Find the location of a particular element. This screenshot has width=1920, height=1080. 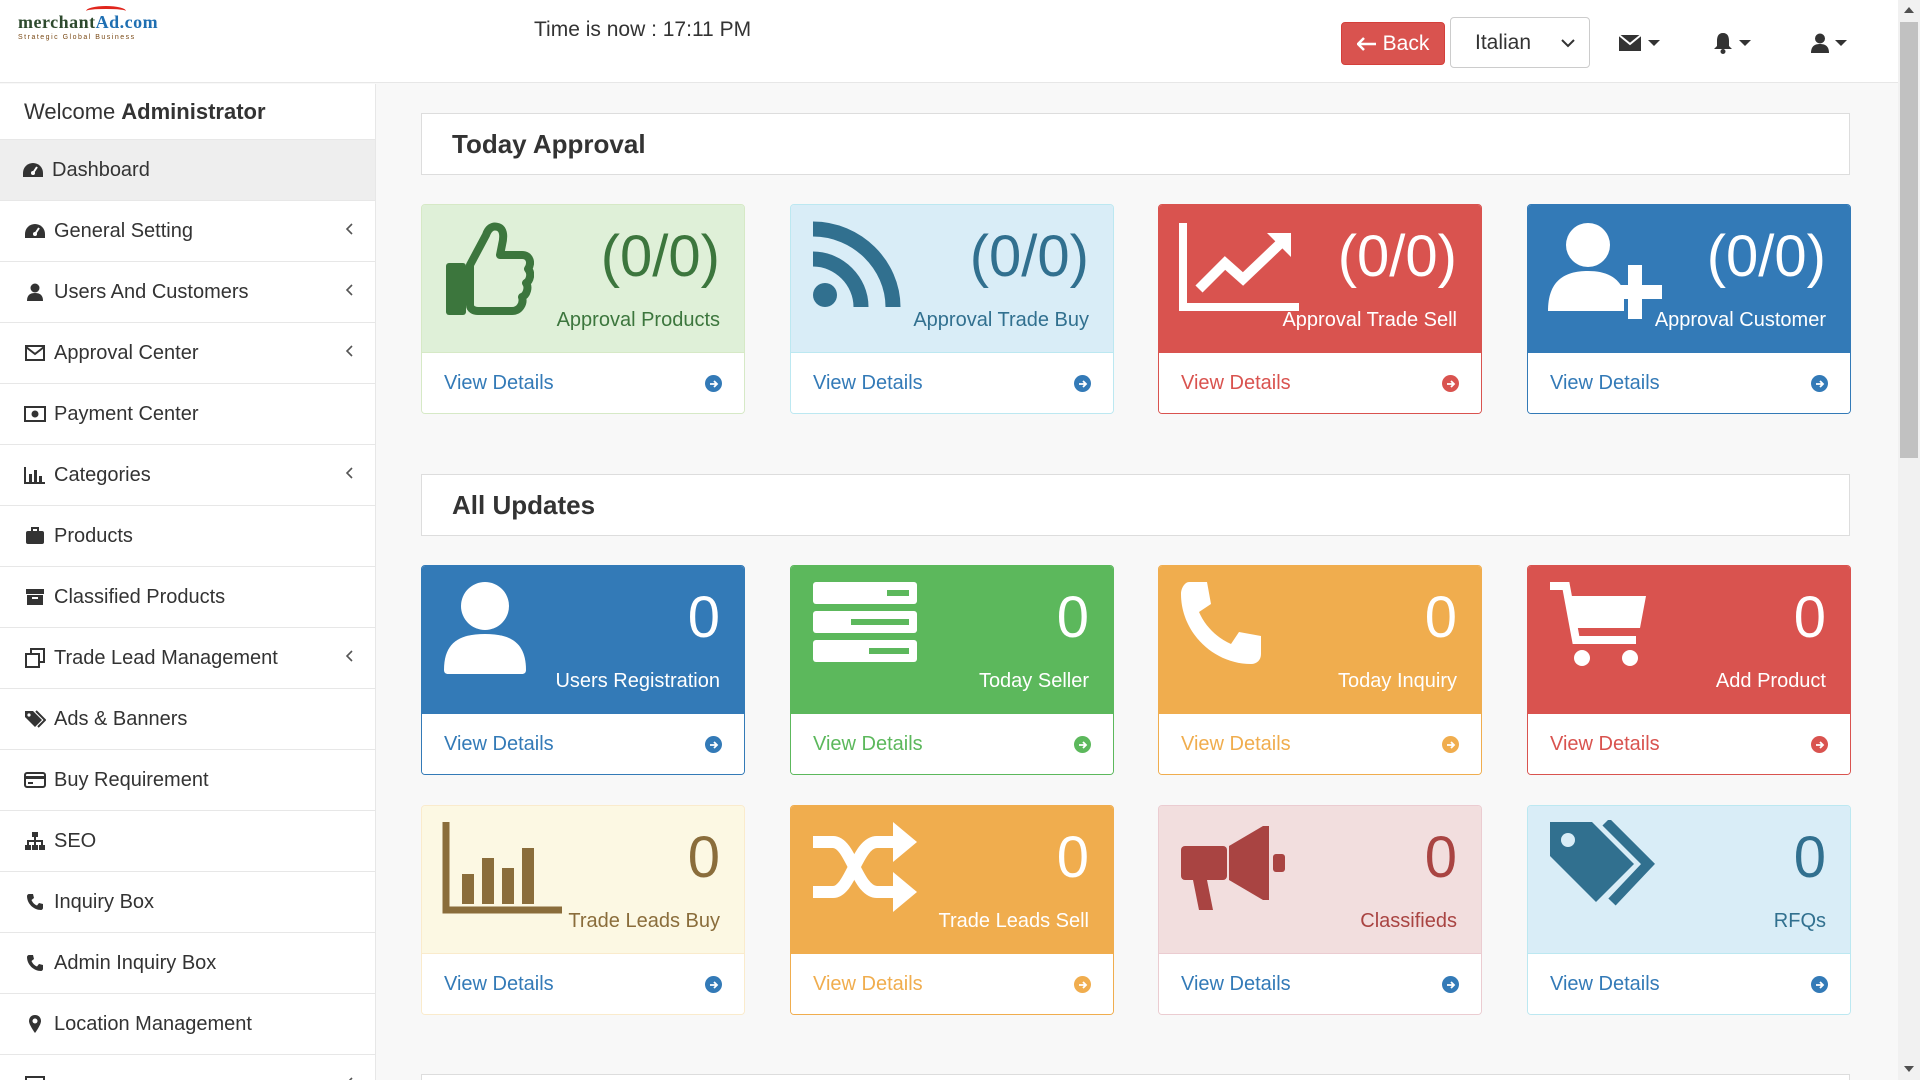

logo: merchantAd.com Strategic Global Business is located at coordinates (93, 27).